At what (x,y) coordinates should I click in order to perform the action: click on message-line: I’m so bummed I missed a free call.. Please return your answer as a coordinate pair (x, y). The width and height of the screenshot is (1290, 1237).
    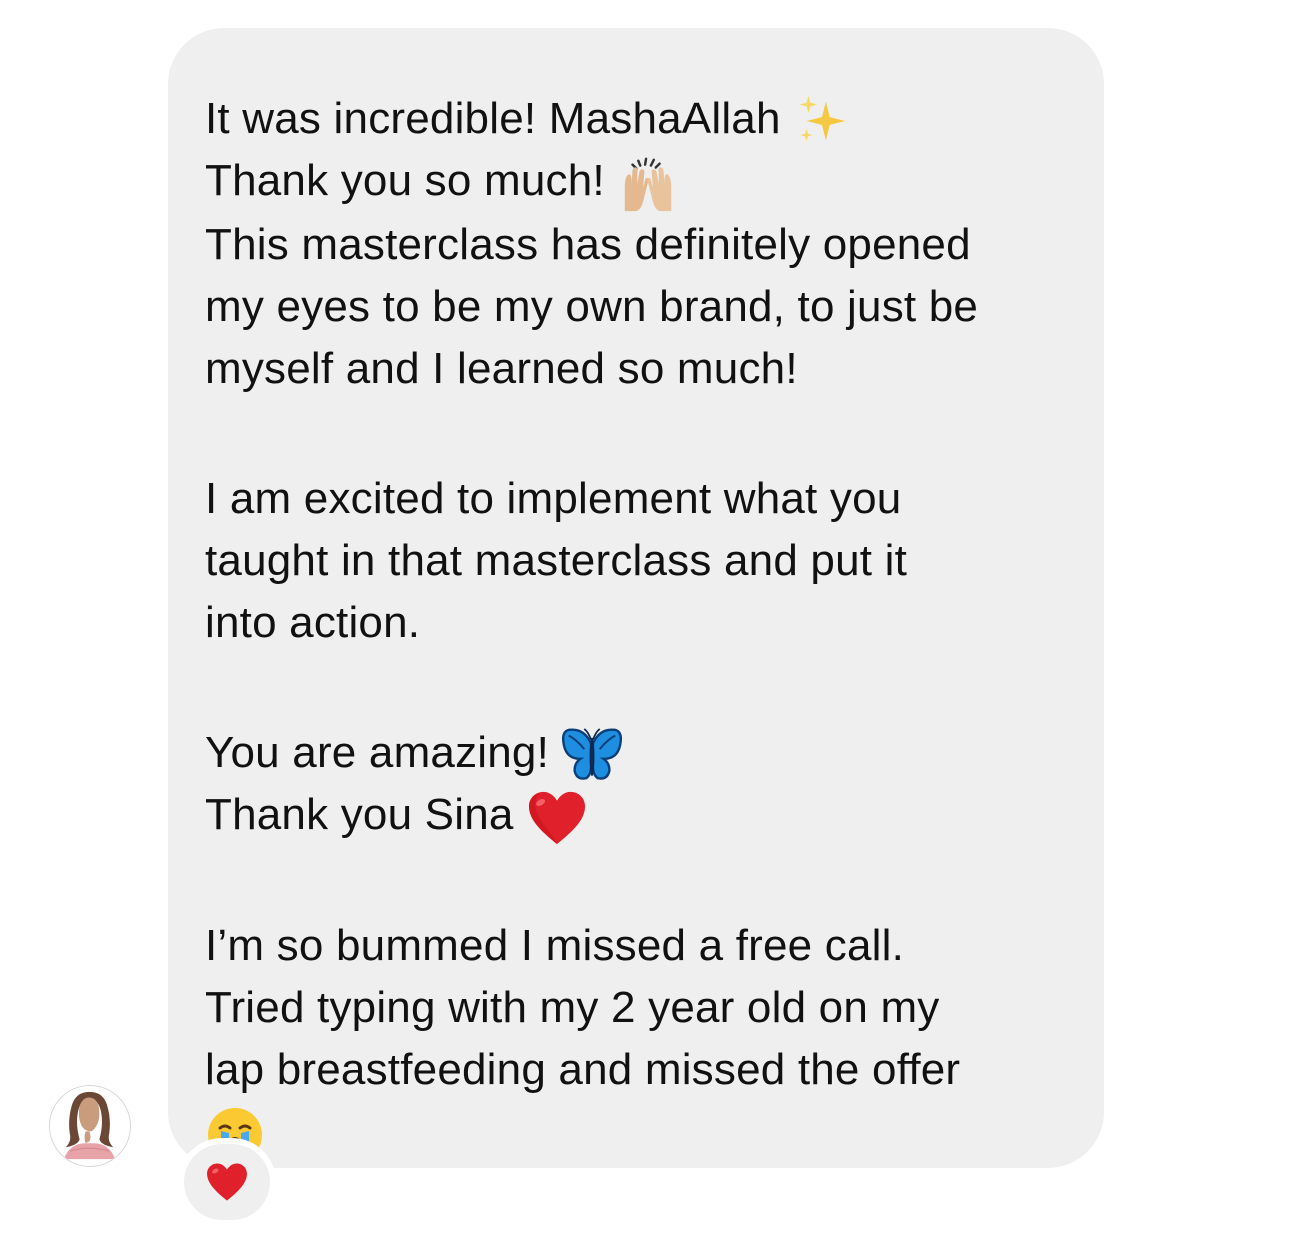
    Looking at the image, I should click on (555, 945).